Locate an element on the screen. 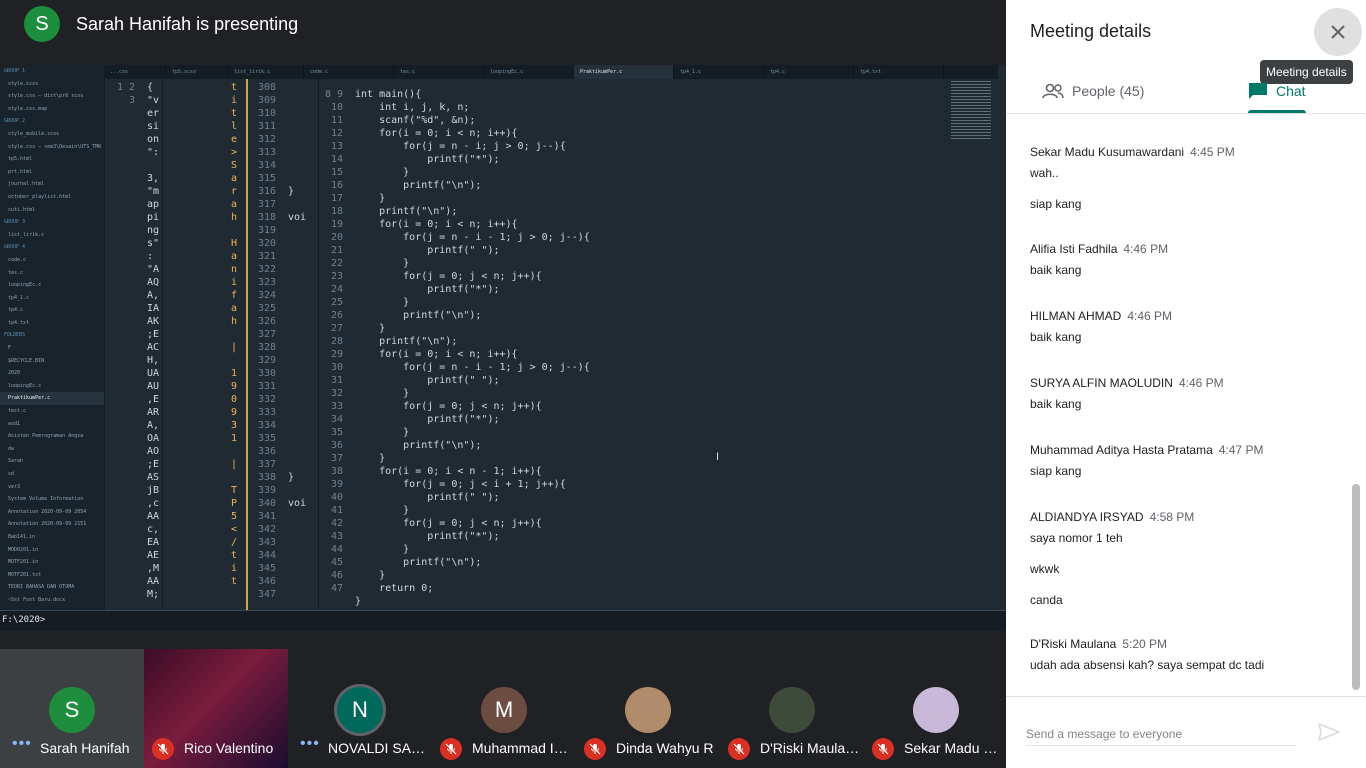 The image size is (1366, 768). tree-item: F is located at coordinates (52, 348).